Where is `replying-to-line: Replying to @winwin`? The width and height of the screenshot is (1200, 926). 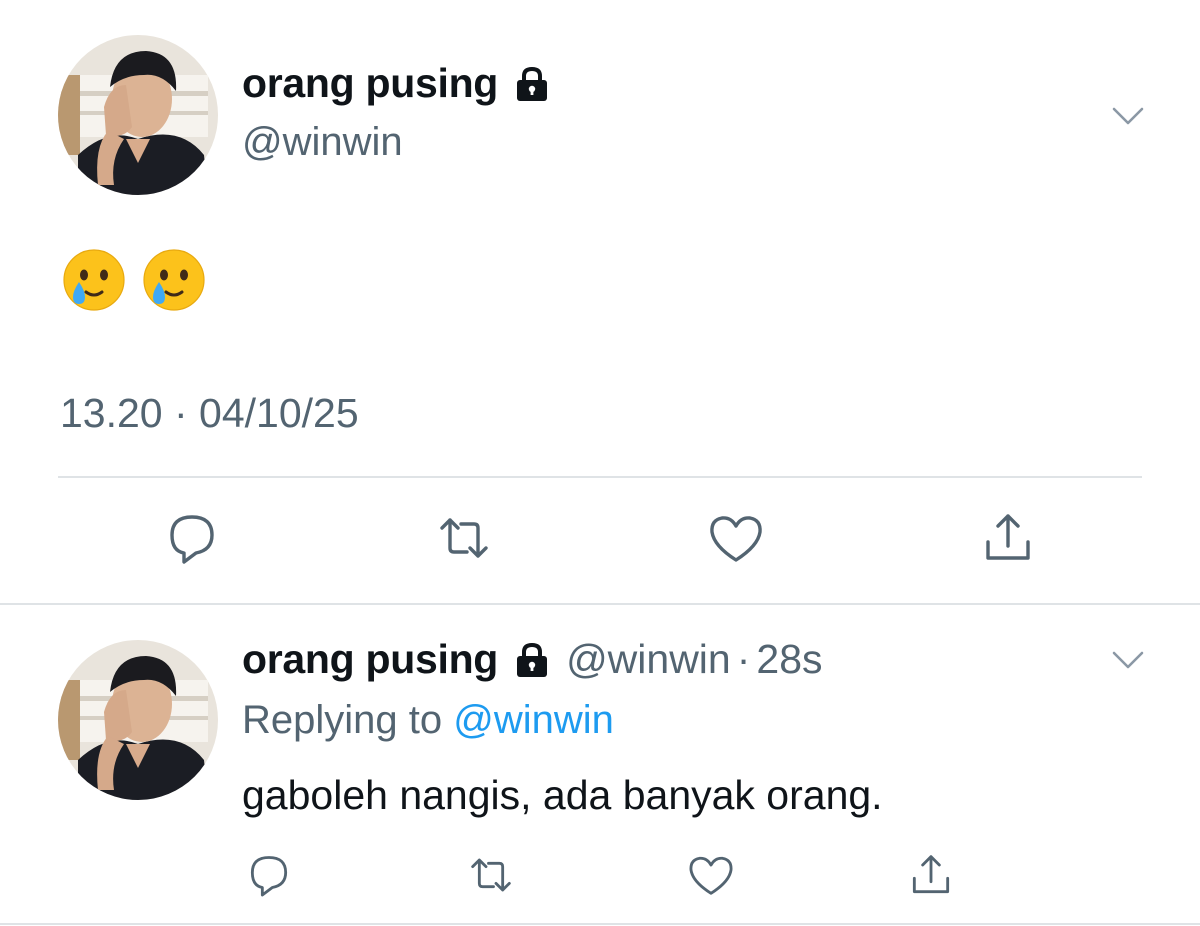
replying-to-line: Replying to @winwin is located at coordinates (428, 720).